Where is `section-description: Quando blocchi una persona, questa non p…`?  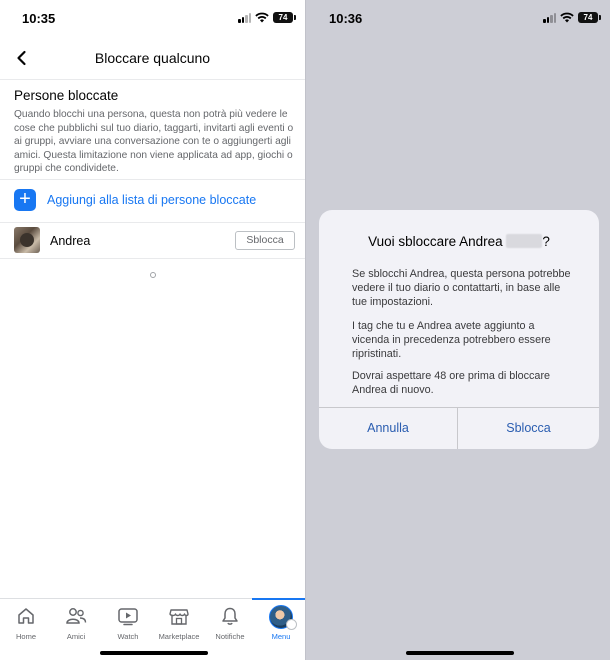
section-description: Quando blocchi una persona, questa non p… is located at coordinates (154, 142).